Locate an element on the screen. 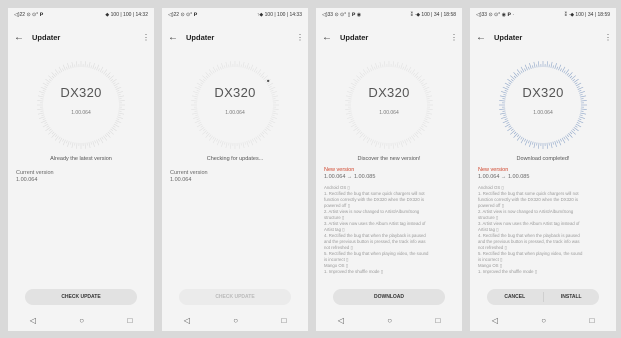 The width and height of the screenshot is (621, 338). status-left: ◁)22 ⊙ ⊙° 𝗣 is located at coordinates (29, 15).